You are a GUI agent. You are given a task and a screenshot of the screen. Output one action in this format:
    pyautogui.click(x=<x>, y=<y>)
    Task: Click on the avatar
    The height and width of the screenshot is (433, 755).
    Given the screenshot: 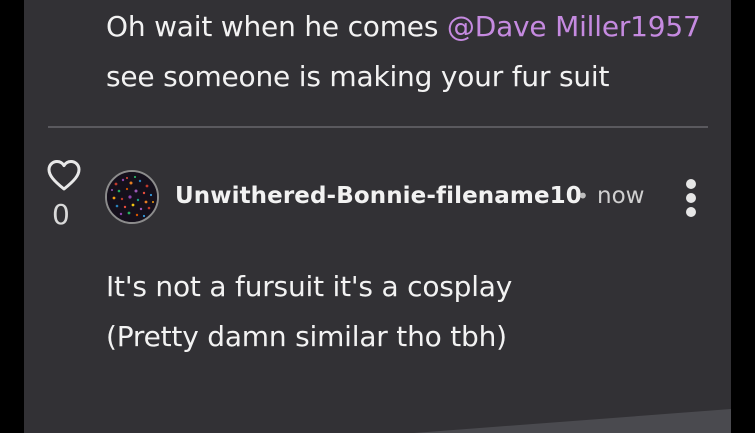 What is the action you would take?
    pyautogui.click(x=132, y=197)
    